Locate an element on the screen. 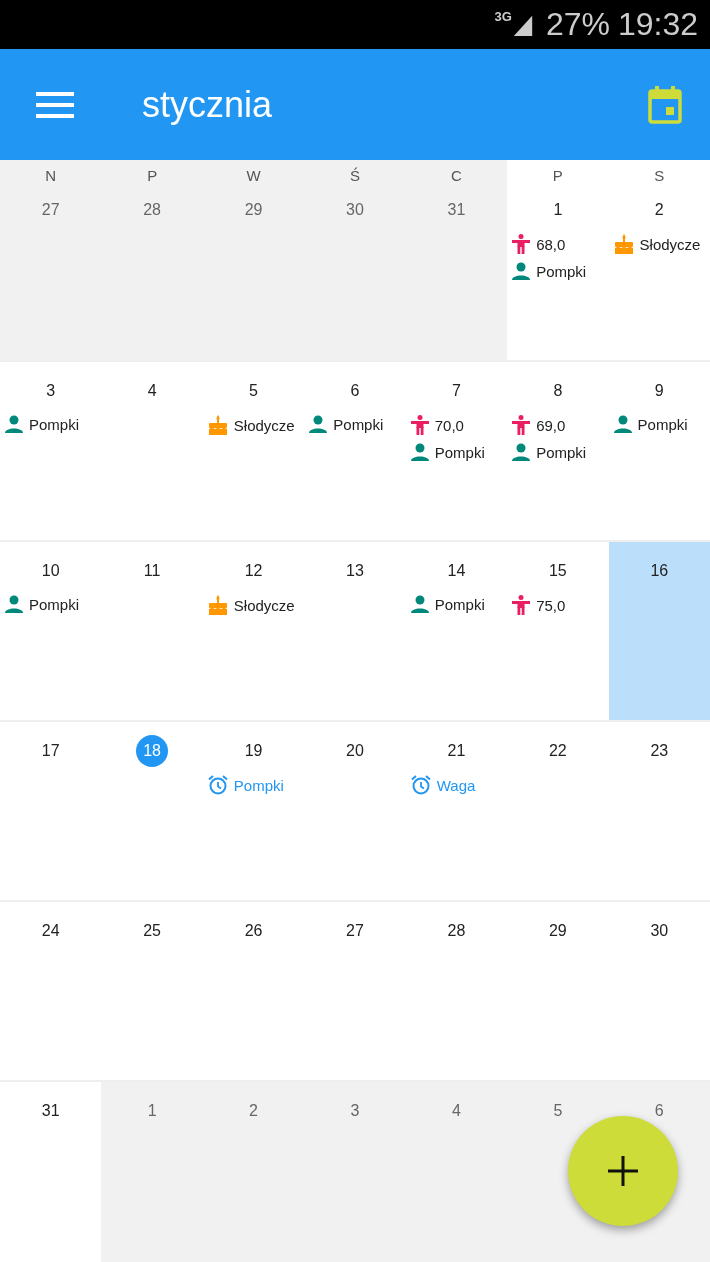 This screenshot has width=710, height=1262. weekday-label: C is located at coordinates (456, 175).